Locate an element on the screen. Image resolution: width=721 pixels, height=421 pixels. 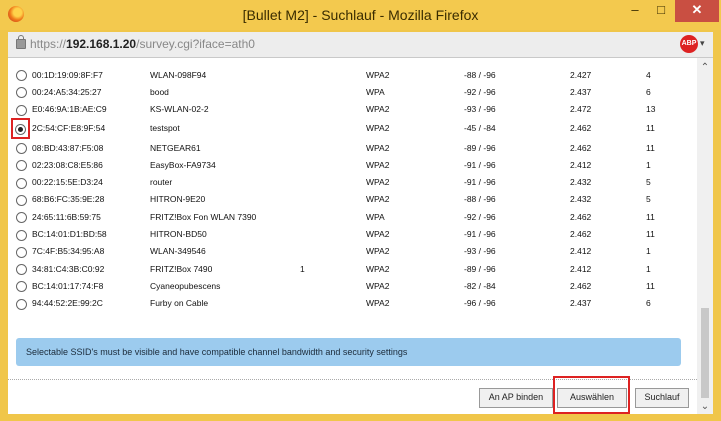
ap-row: 00:24:A5:34:25:27 bood WPA -92 / -96 2.437 6 is located at coordinates (356, 91).